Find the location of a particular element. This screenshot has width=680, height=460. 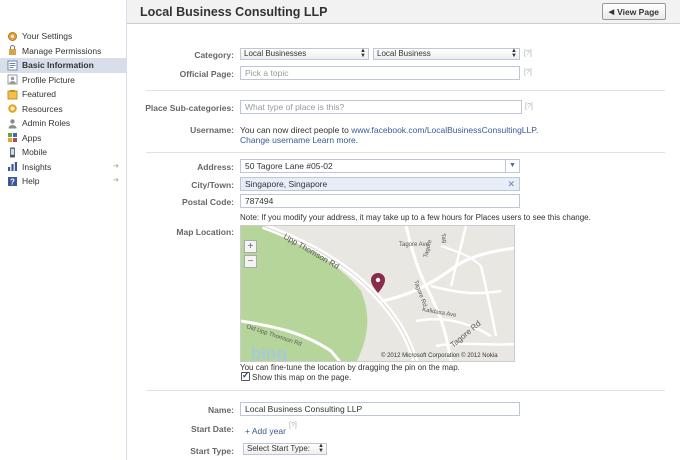

sidebar-item-label: Mobile is located at coordinates (35, 152).